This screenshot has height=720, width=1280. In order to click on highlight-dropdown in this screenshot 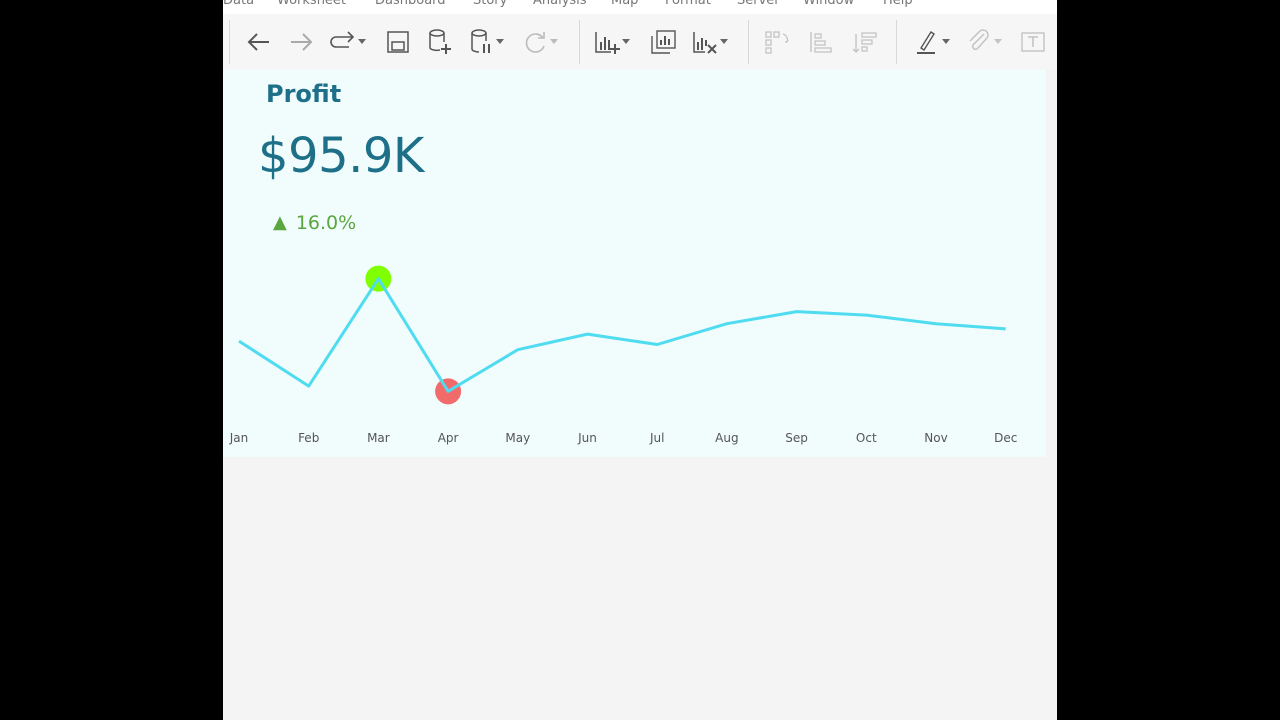, I will do `click(946, 42)`.